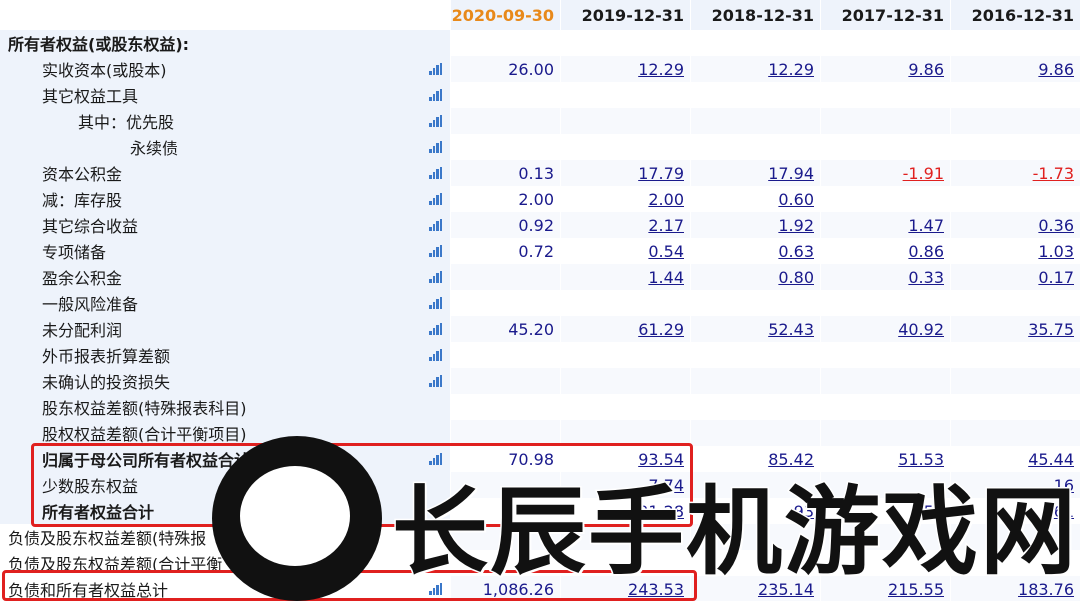  I want to click on value-link: 85.42, so click(791, 459).